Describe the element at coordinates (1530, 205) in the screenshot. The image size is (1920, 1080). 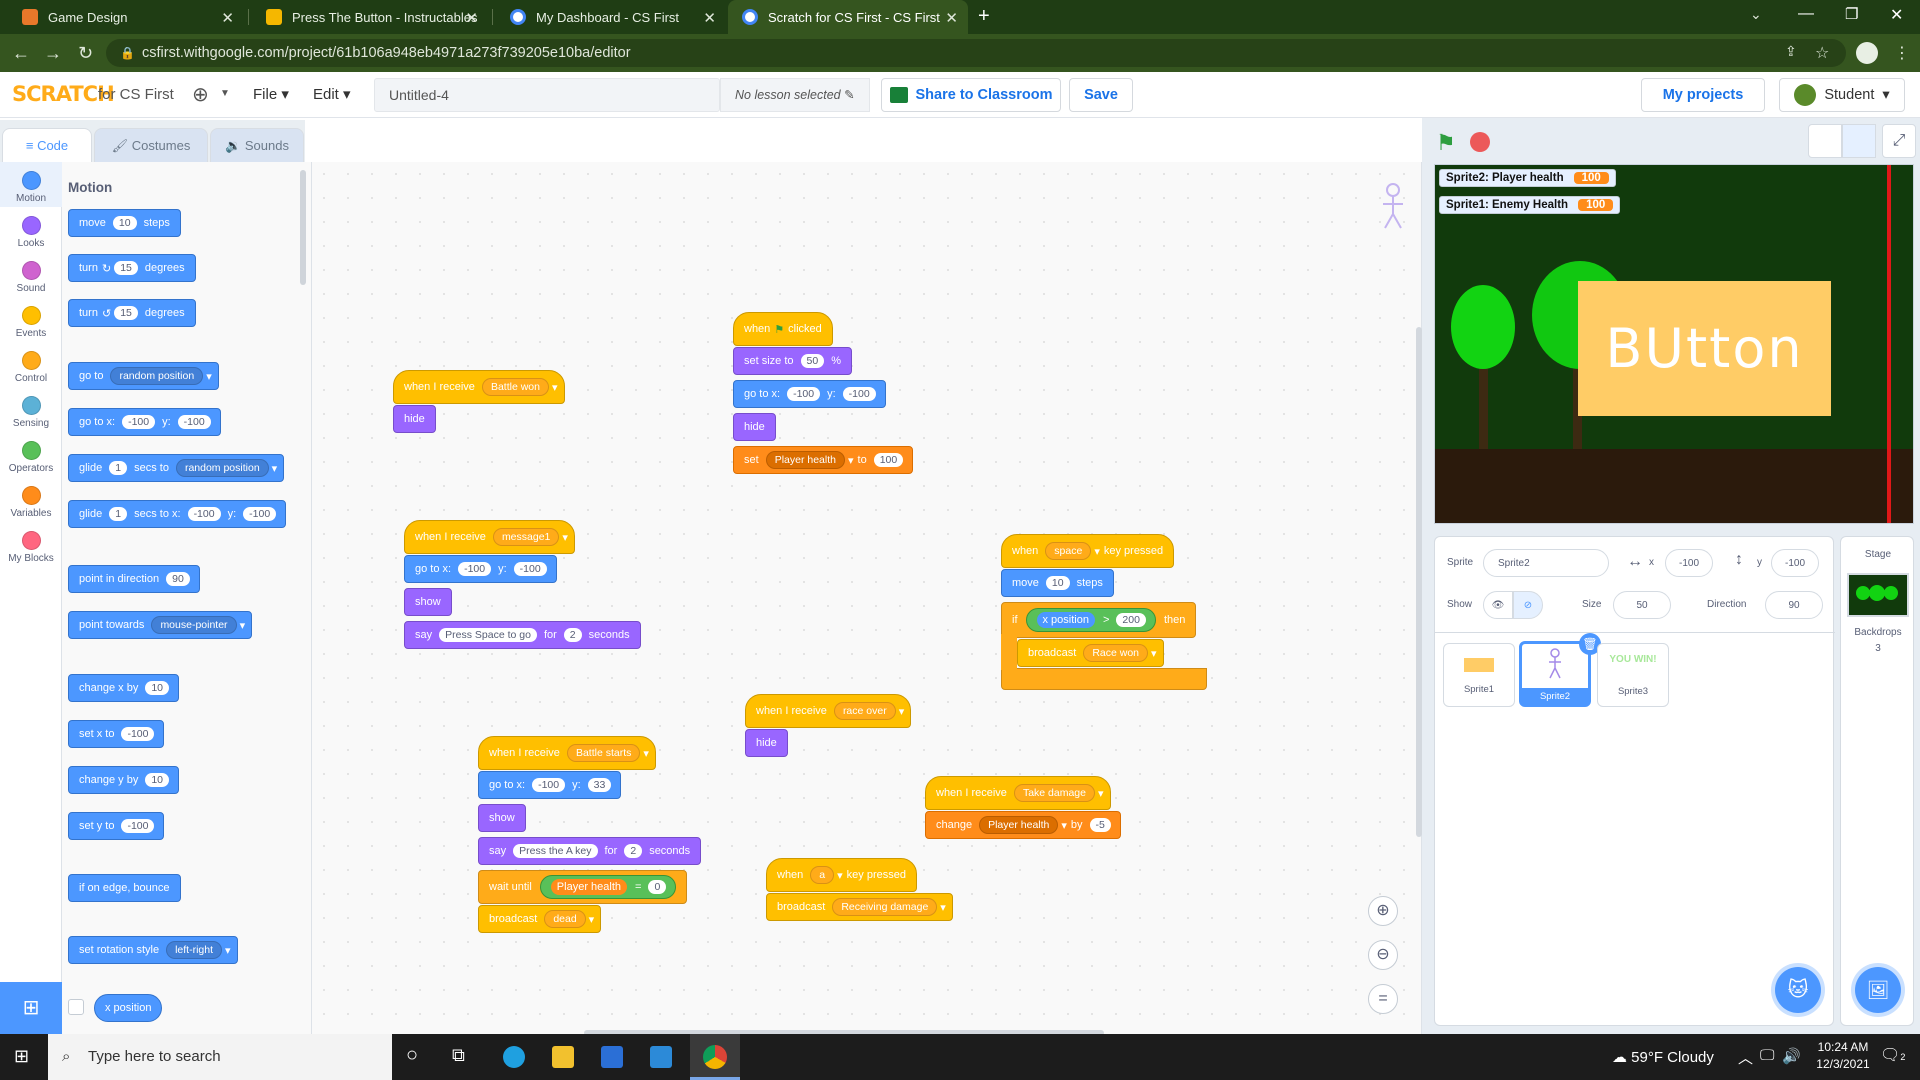
I see `monitor-enemy-health: Sprite1: Enemy Health 100` at that location.